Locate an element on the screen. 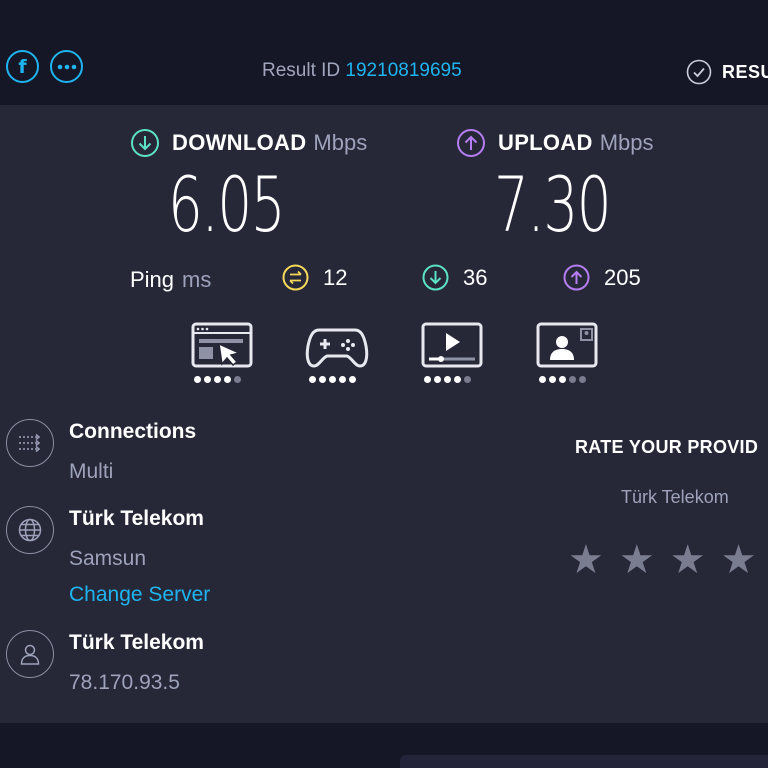 The image size is (768, 768). more-share-button is located at coordinates (66, 66).